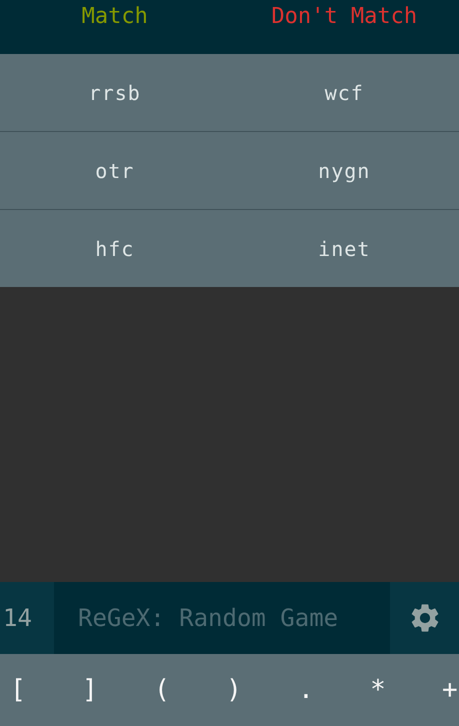  I want to click on symbol-key: +, so click(436, 690).